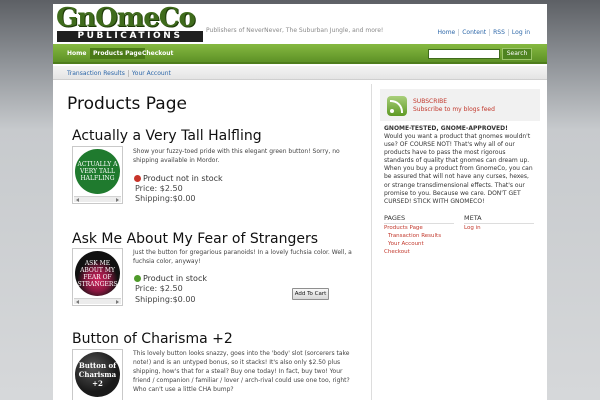 This screenshot has width=600, height=400. Describe the element at coordinates (473, 32) in the screenshot. I see `top-link-content: Content` at that location.